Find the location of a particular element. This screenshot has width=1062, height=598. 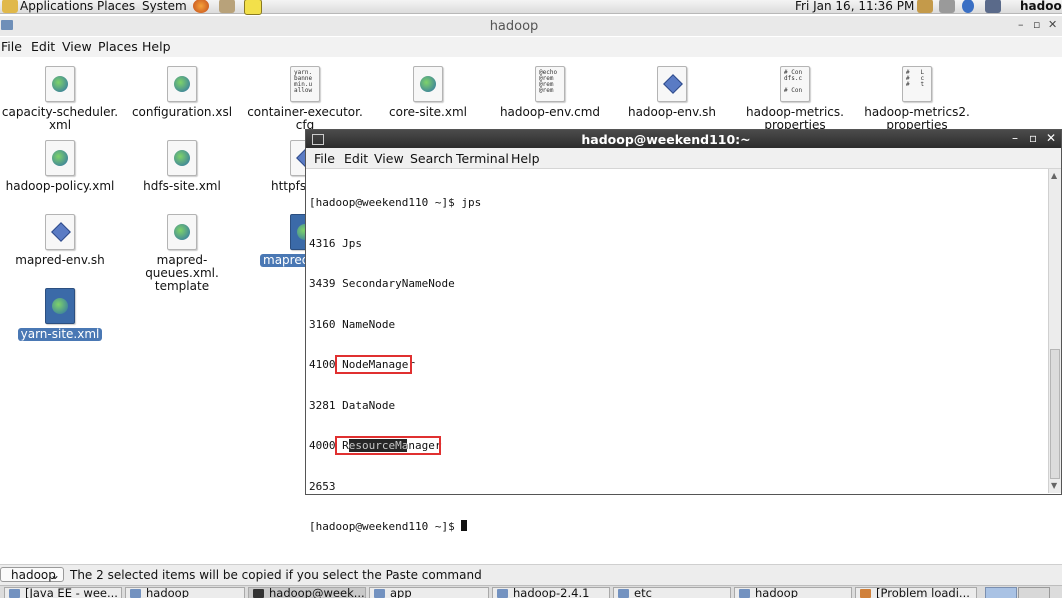

terminal-line: 2653 is located at coordinates (322, 486).